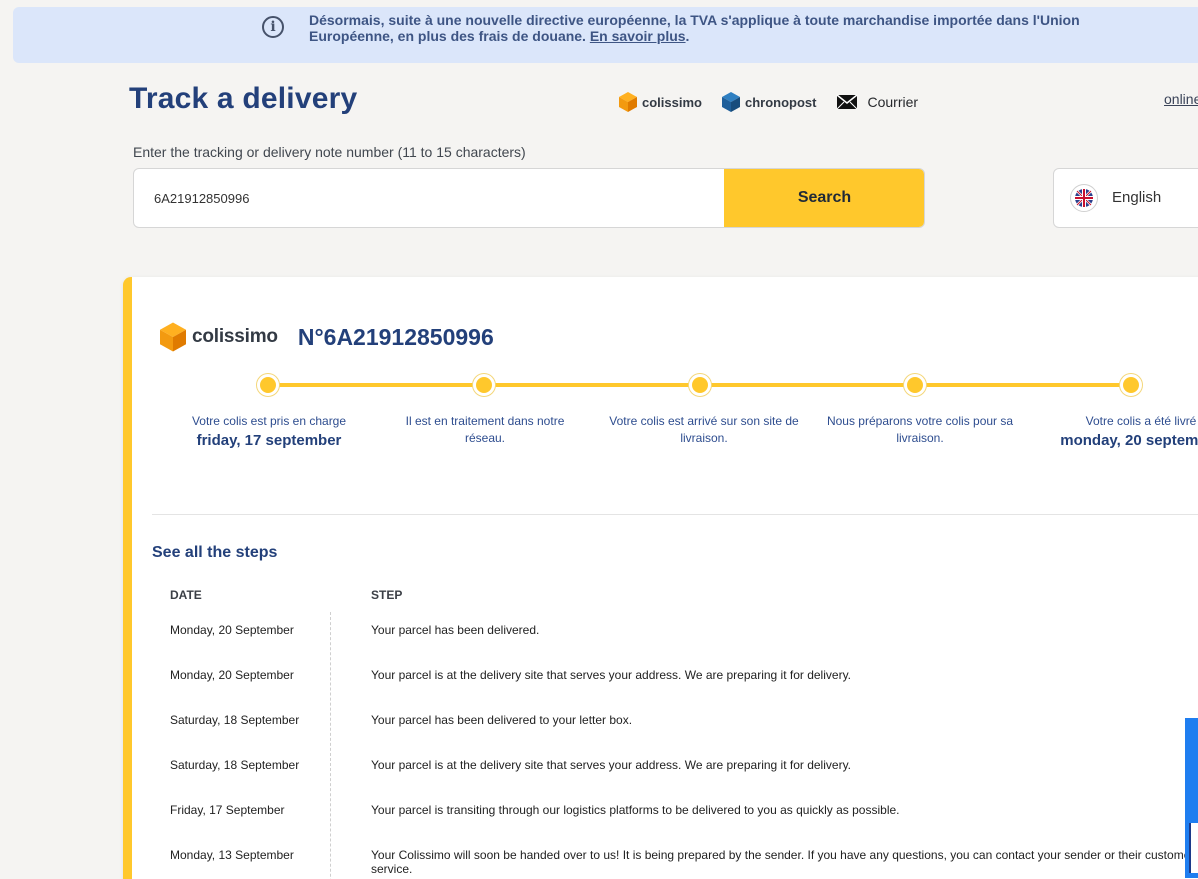 The image size is (1198, 879). Describe the element at coordinates (273, 27) in the screenshot. I see `info-icon: i` at that location.